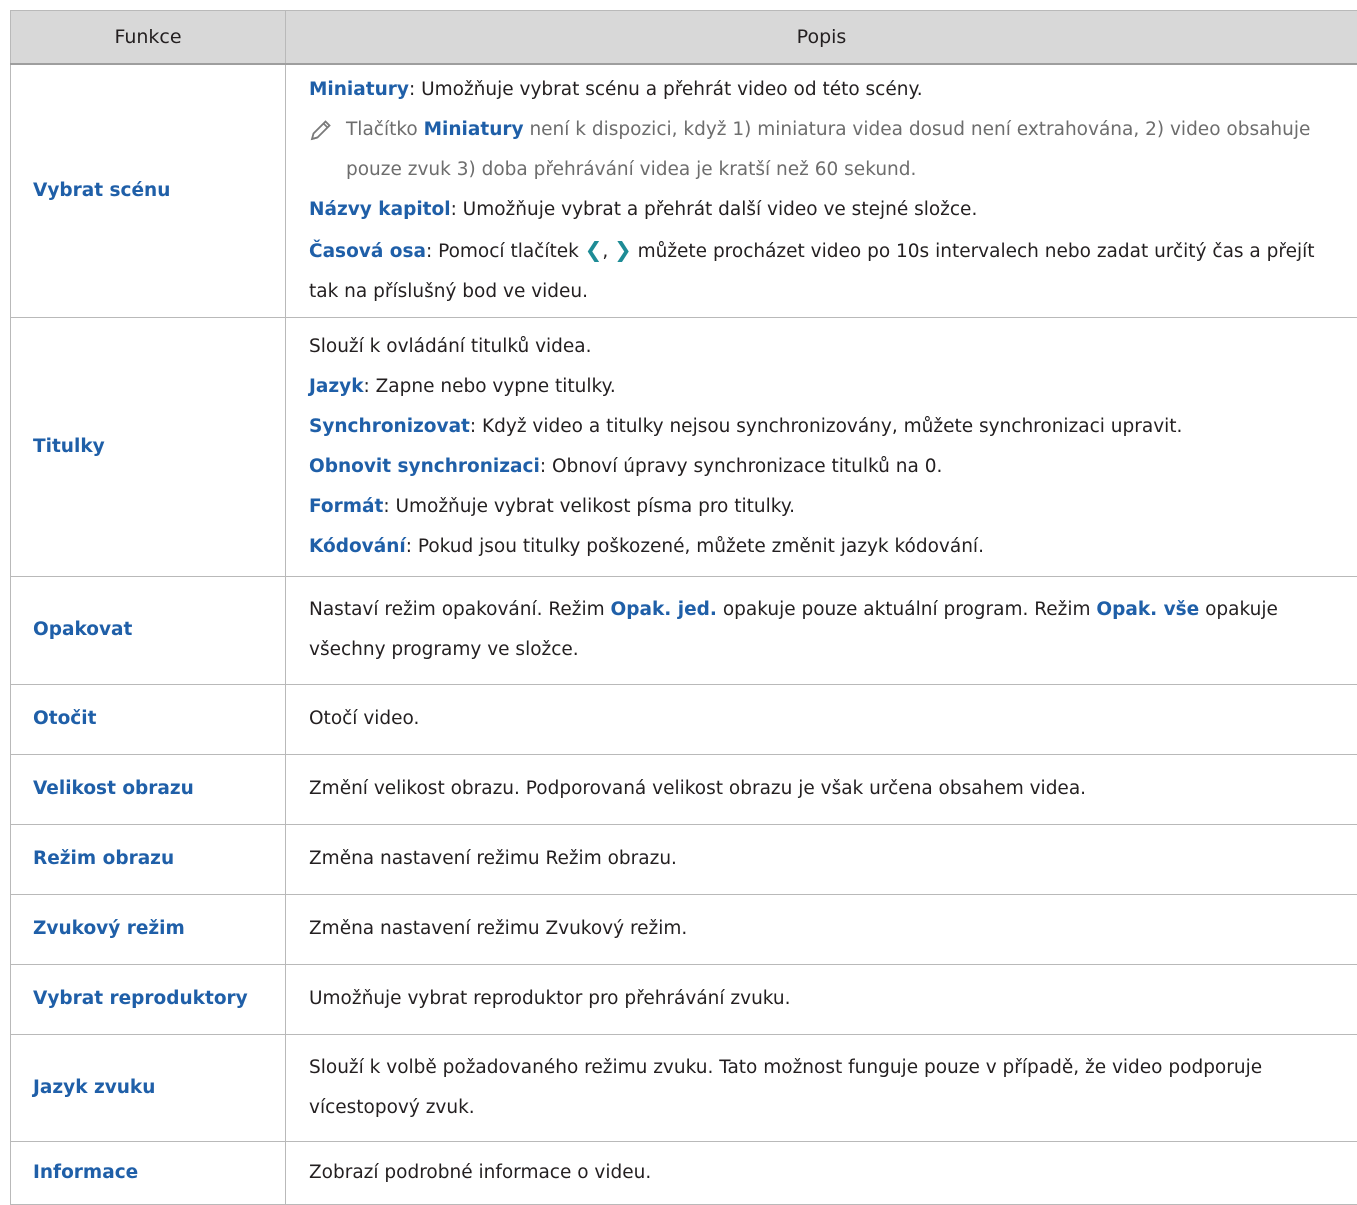  Describe the element at coordinates (906, 609) in the screenshot. I see `desc-text: opakuje pouze aktuální program. Režim` at that location.